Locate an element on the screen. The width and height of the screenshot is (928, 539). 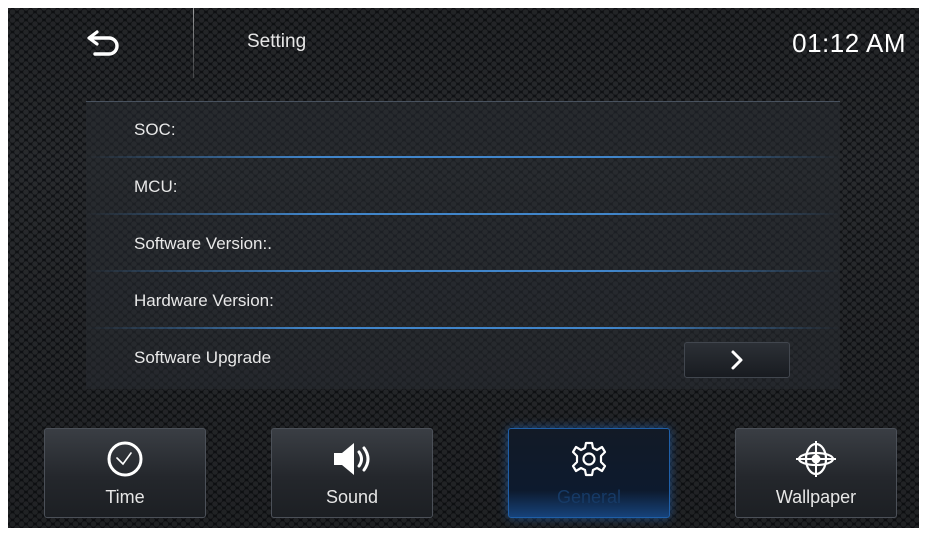
mcu-label: MCU: is located at coordinates (156, 186).